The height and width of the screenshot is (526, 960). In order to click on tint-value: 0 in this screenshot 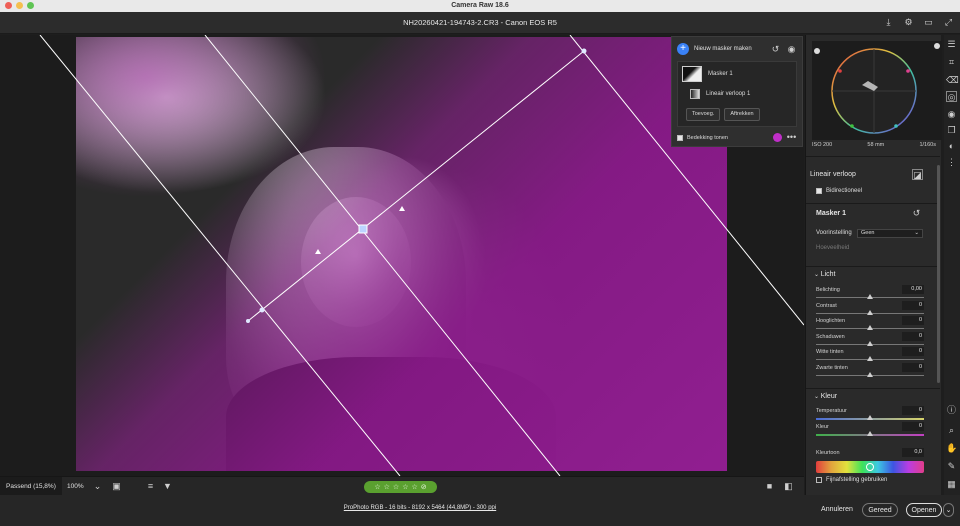, I will do `click(913, 426)`.